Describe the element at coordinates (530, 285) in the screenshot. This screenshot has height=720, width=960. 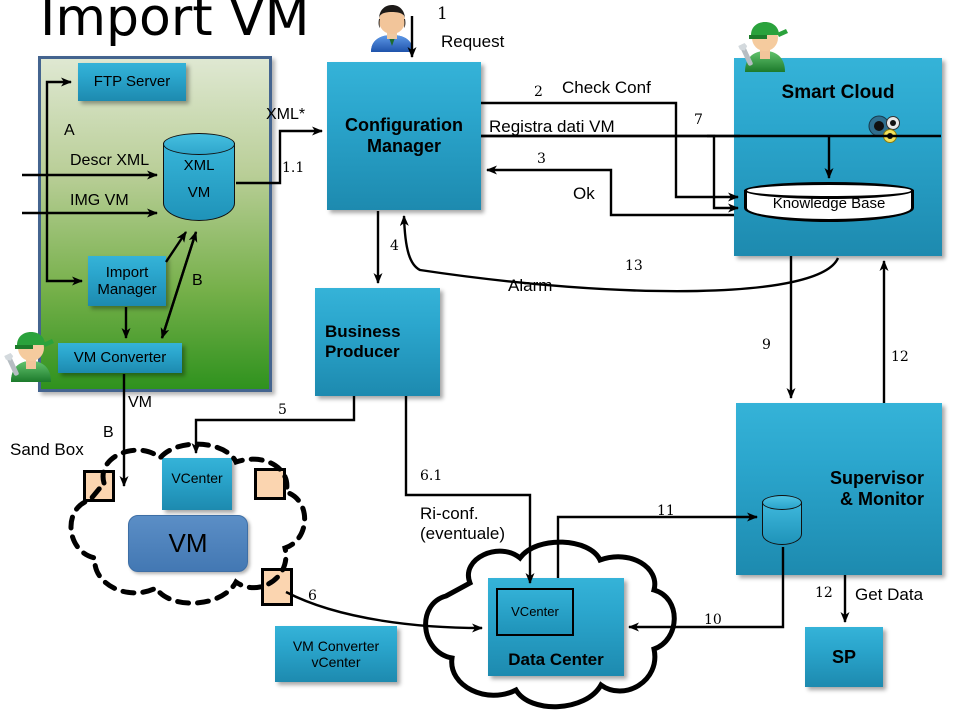
I see `flow-label-alarm: Alarm` at that location.